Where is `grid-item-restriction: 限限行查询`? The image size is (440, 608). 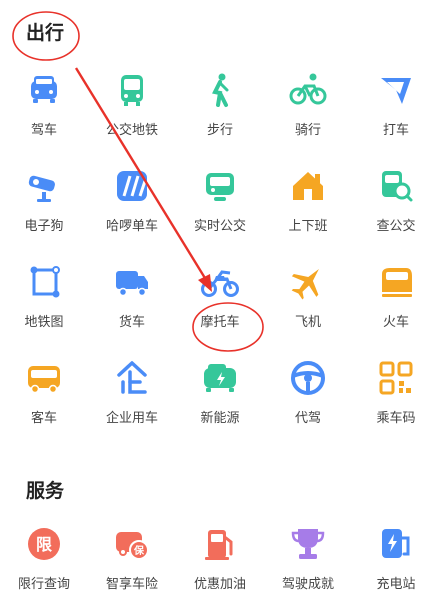
grid-item-restriction: 限限行查询 is located at coordinates (44, 566).